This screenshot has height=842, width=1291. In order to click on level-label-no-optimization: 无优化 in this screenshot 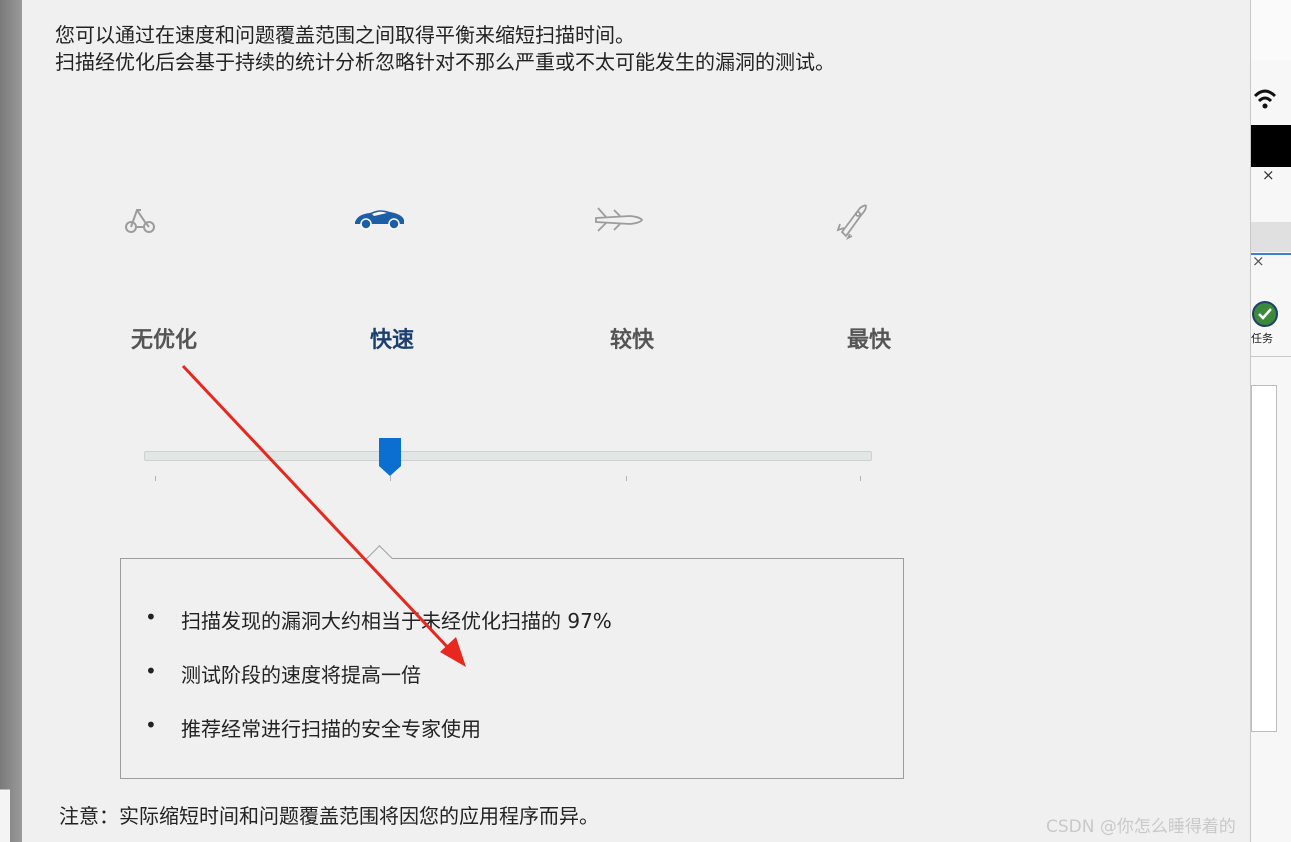, I will do `click(164, 338)`.